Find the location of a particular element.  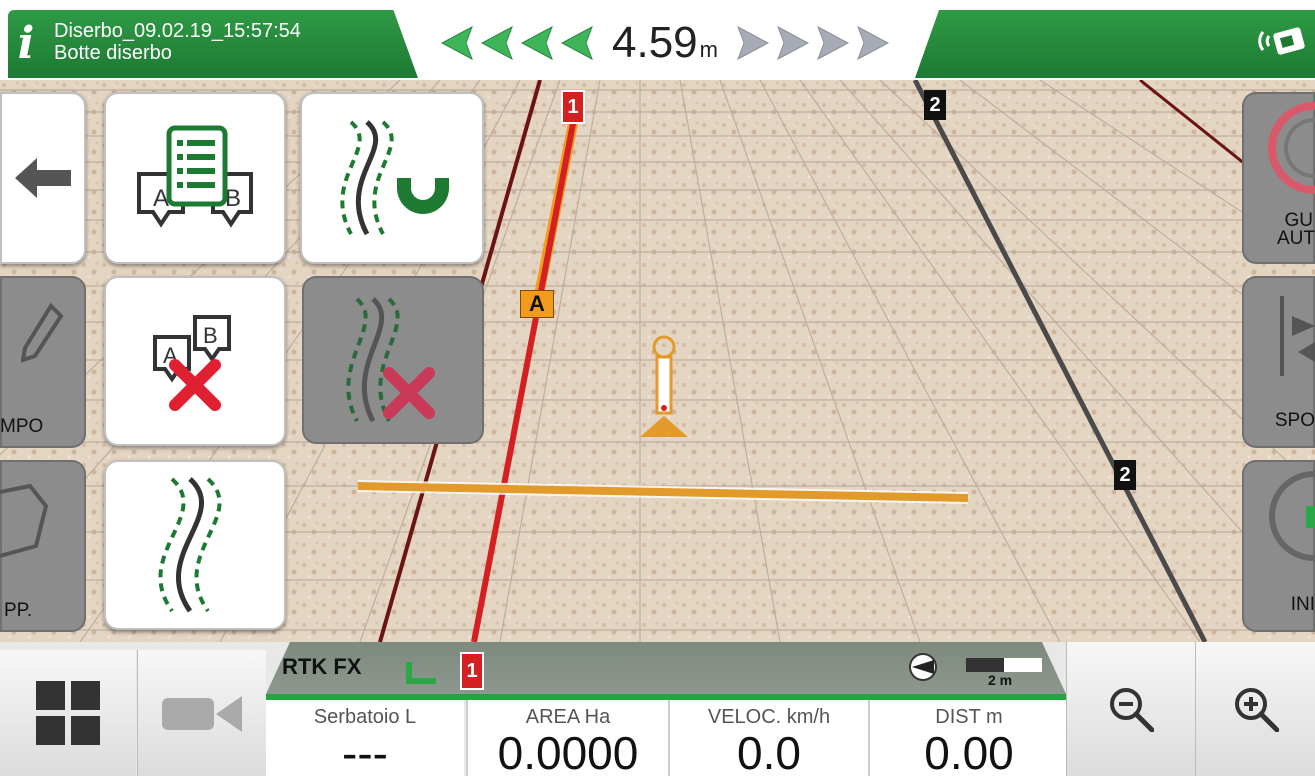

info-icon: i is located at coordinates (26, 43).